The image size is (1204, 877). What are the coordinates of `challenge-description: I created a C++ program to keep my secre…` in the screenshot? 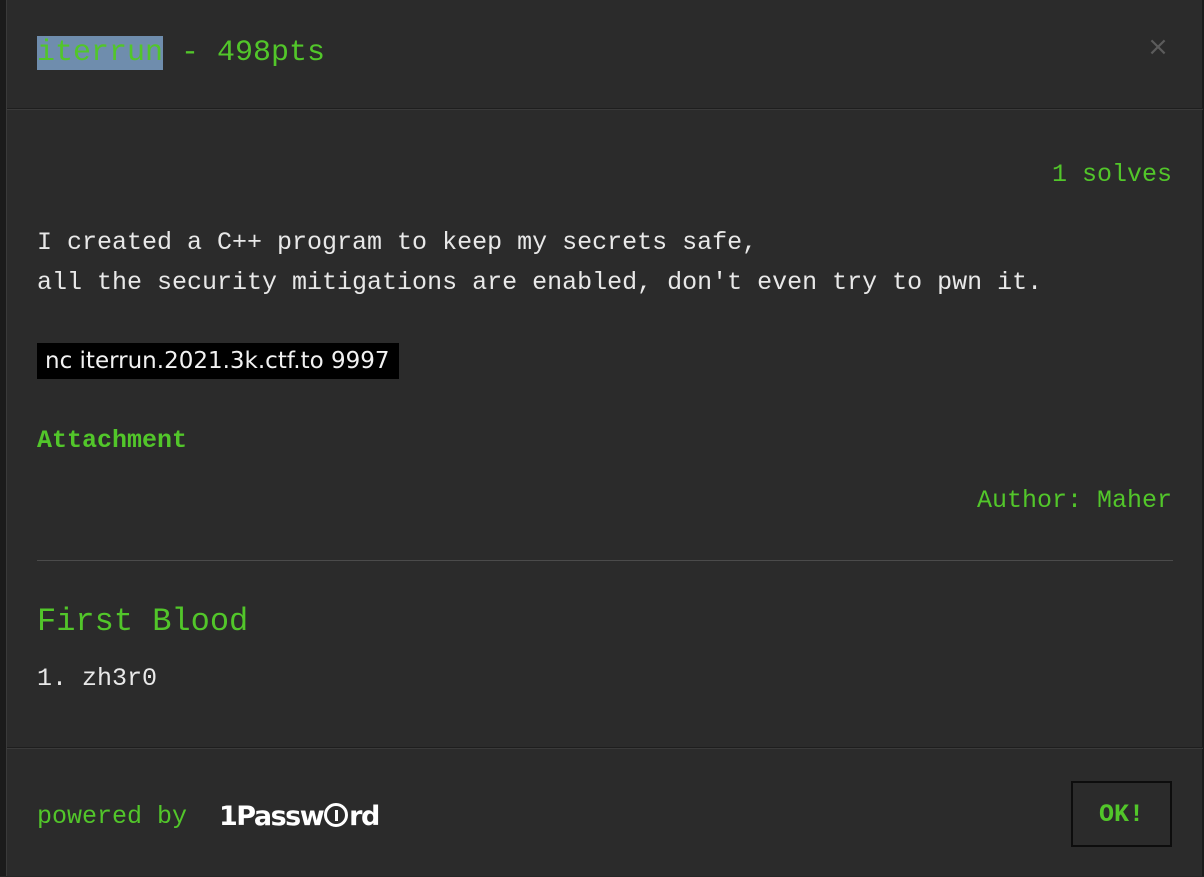 It's located at (539, 263).